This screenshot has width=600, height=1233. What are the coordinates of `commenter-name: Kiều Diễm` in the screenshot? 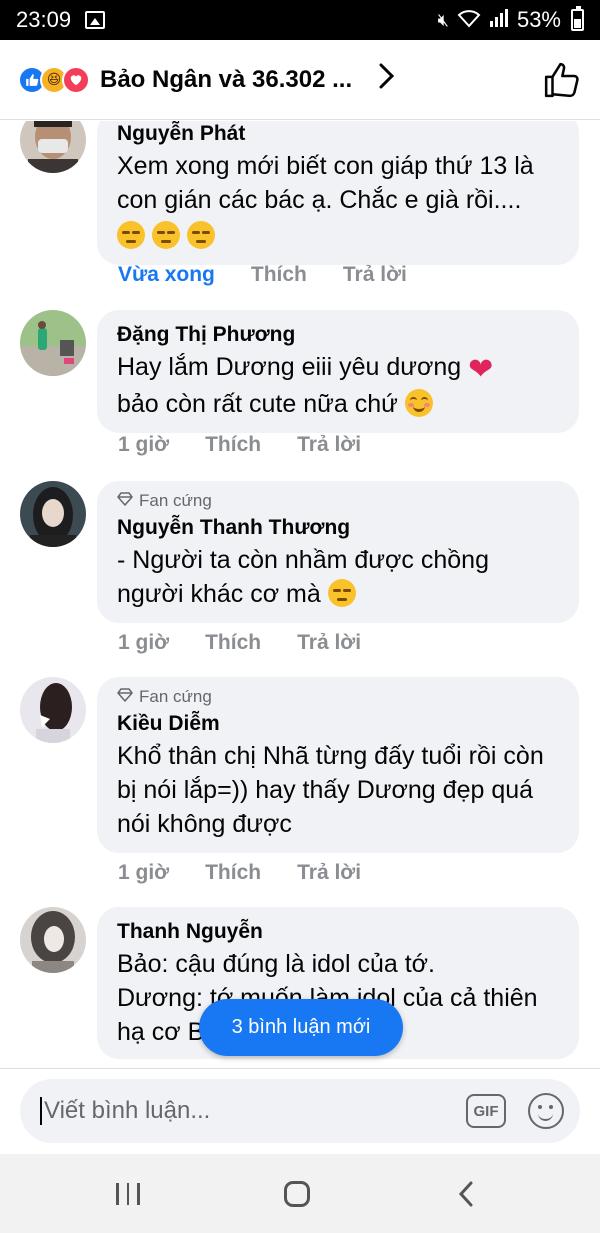 It's located at (338, 724).